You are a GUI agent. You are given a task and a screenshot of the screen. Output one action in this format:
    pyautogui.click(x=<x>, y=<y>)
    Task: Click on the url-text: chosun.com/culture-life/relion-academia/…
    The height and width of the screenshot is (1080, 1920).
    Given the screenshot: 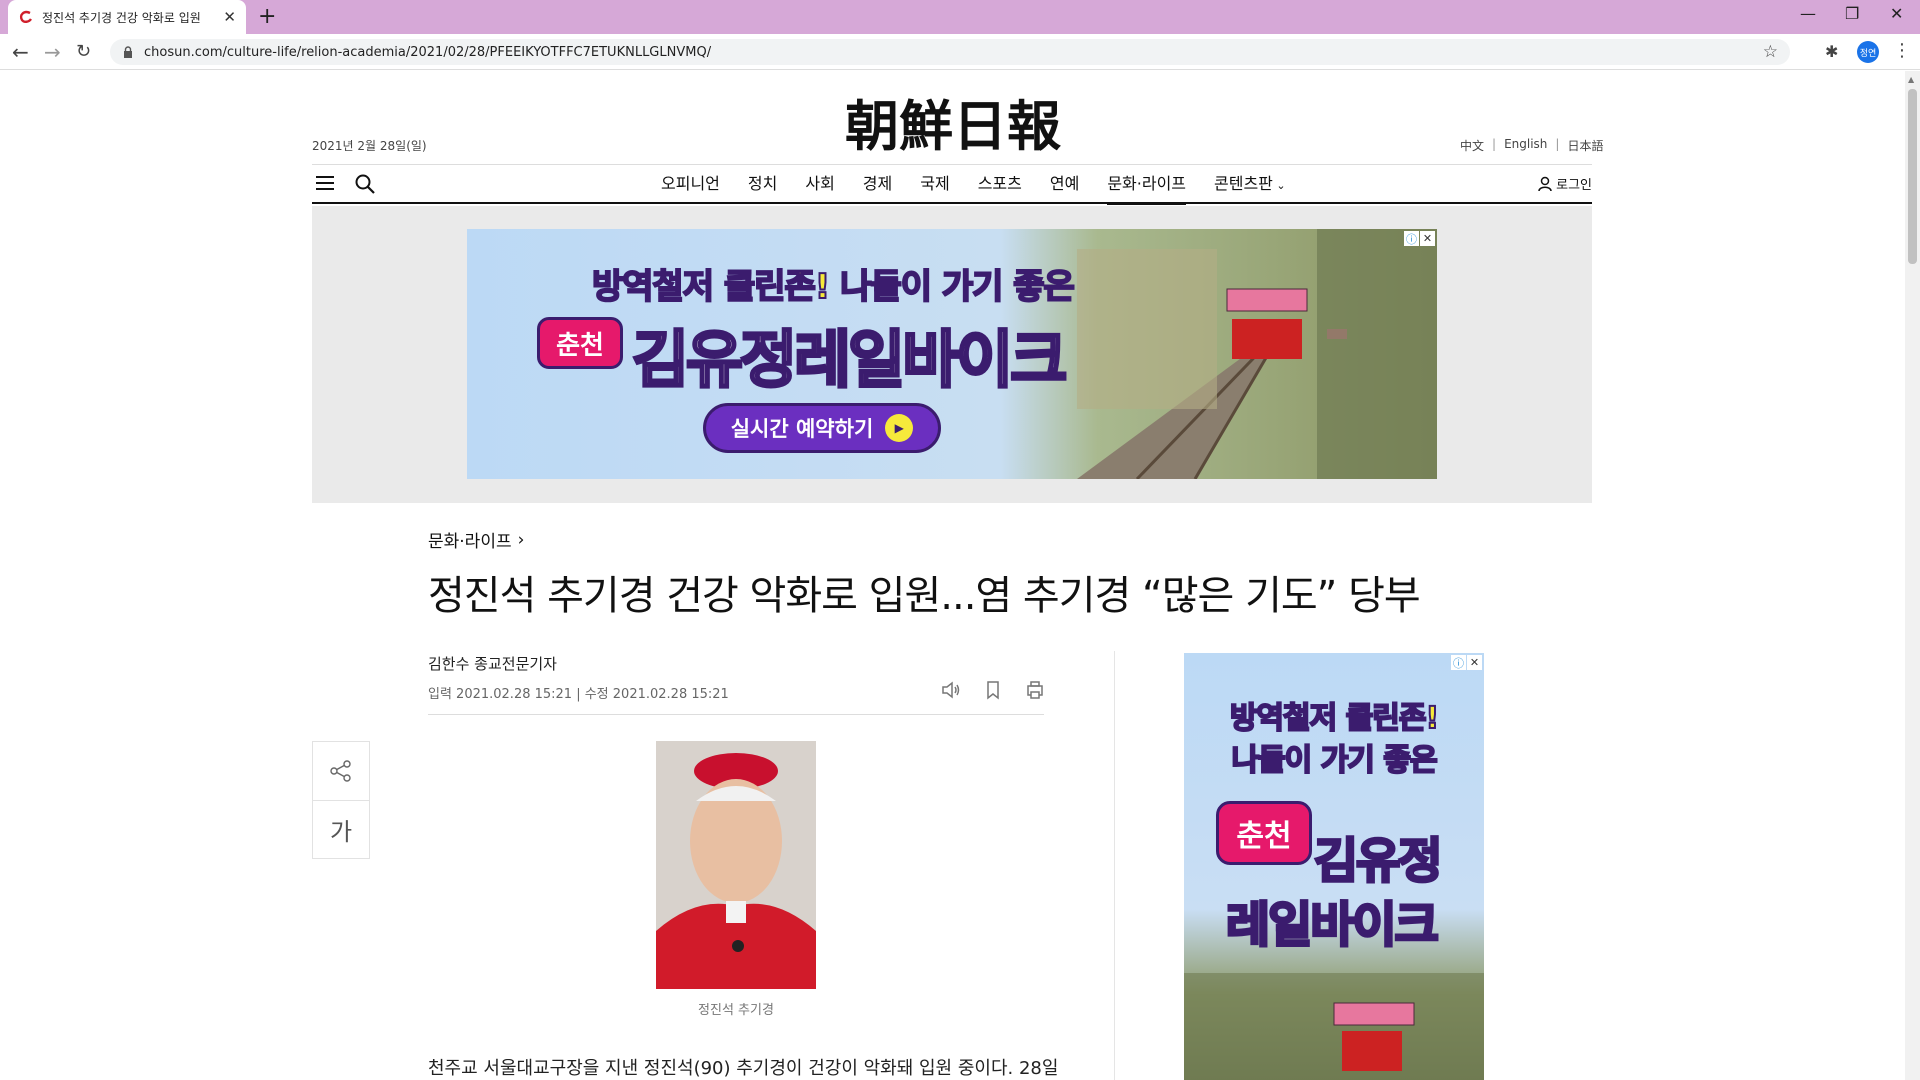 What is the action you would take?
    pyautogui.click(x=428, y=52)
    